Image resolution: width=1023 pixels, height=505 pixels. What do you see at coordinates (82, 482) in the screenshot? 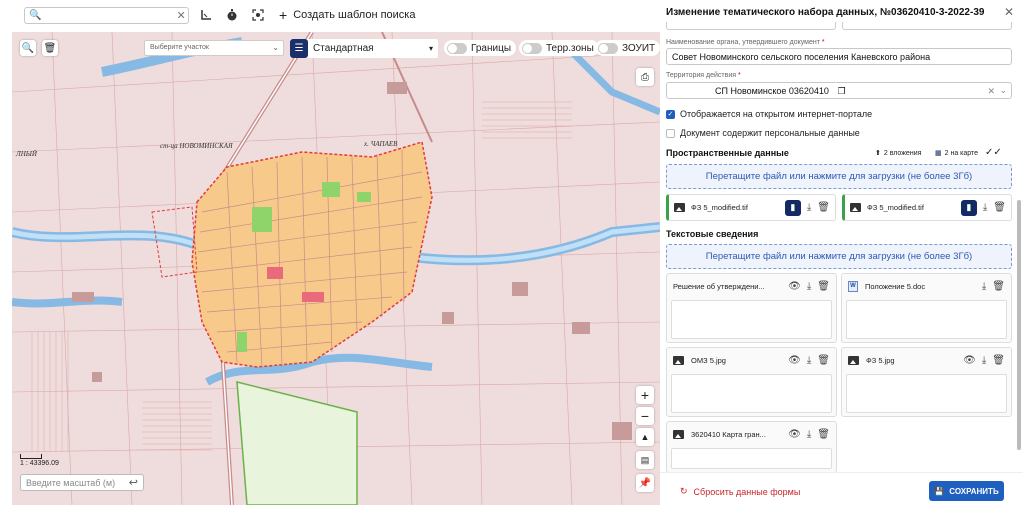
I see `scale-input: Введите масштаб (м) ↩` at bounding box center [82, 482].